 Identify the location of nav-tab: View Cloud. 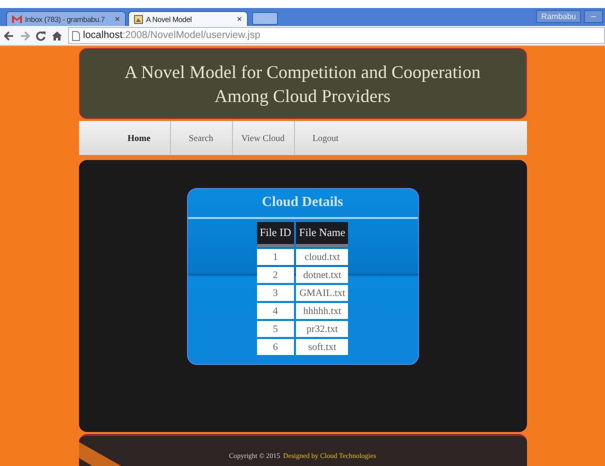
(263, 138).